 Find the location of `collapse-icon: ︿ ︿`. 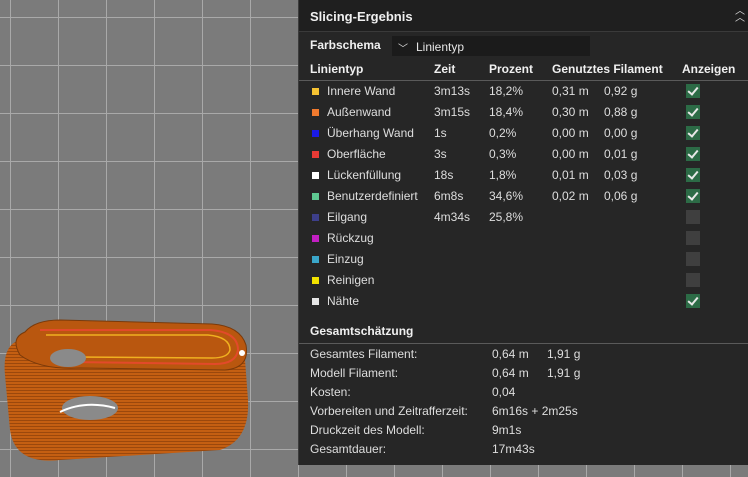

collapse-icon: ︿ ︿ is located at coordinates (740, 15).